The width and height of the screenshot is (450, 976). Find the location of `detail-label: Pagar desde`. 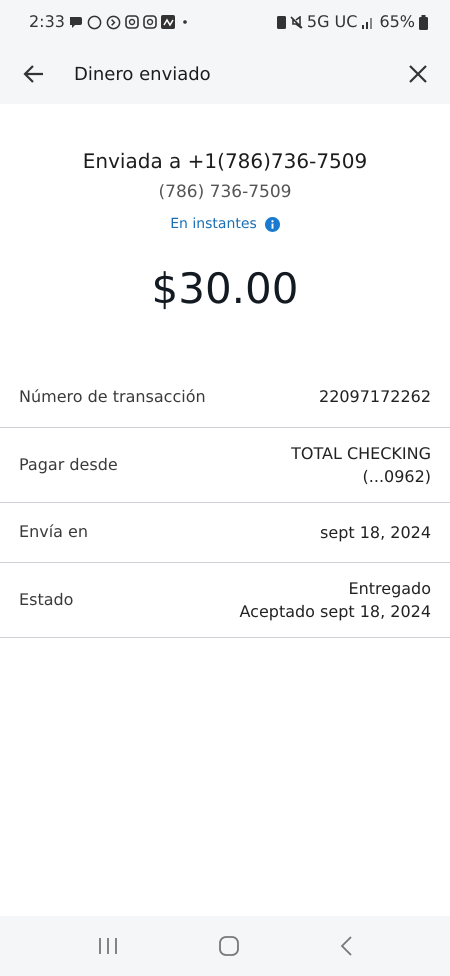

detail-label: Pagar desde is located at coordinates (68, 465).